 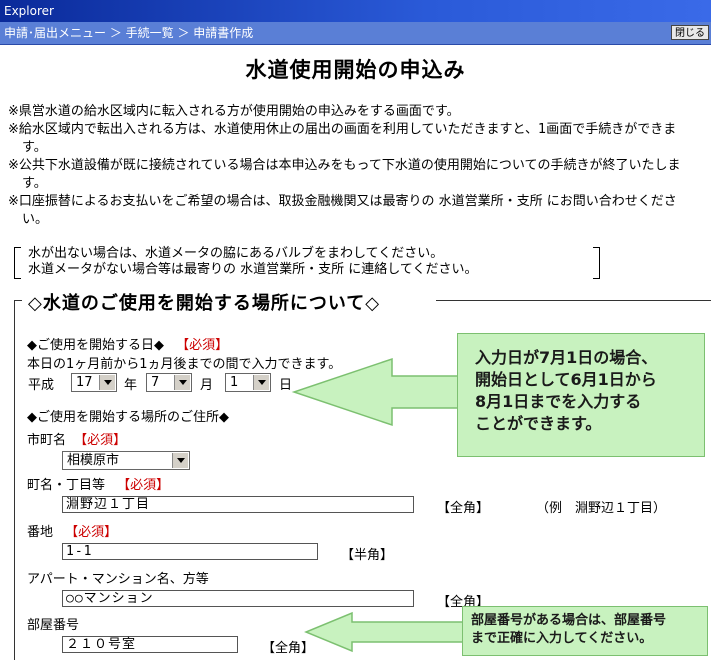 I want to click on callout-arrows, so click(x=377, y=505).